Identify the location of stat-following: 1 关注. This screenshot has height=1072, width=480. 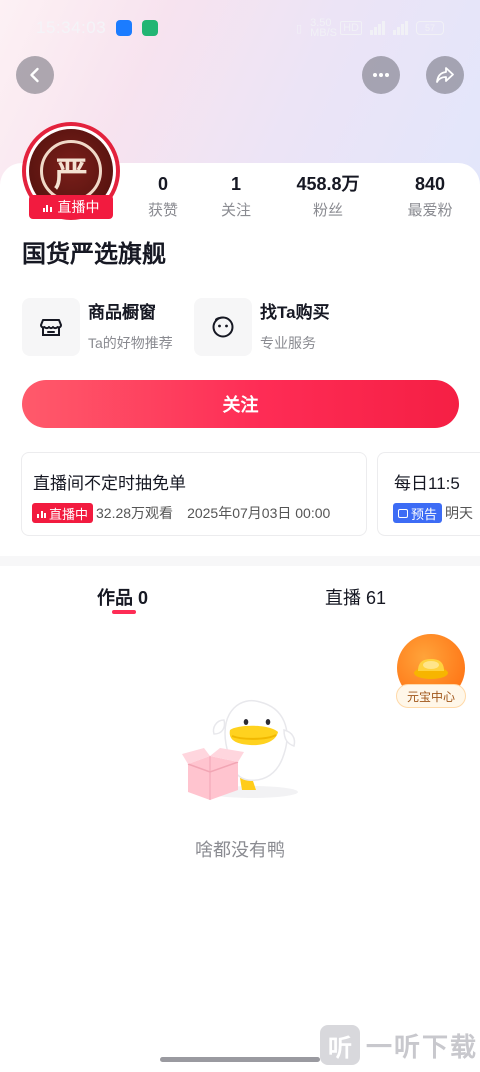
(236, 197).